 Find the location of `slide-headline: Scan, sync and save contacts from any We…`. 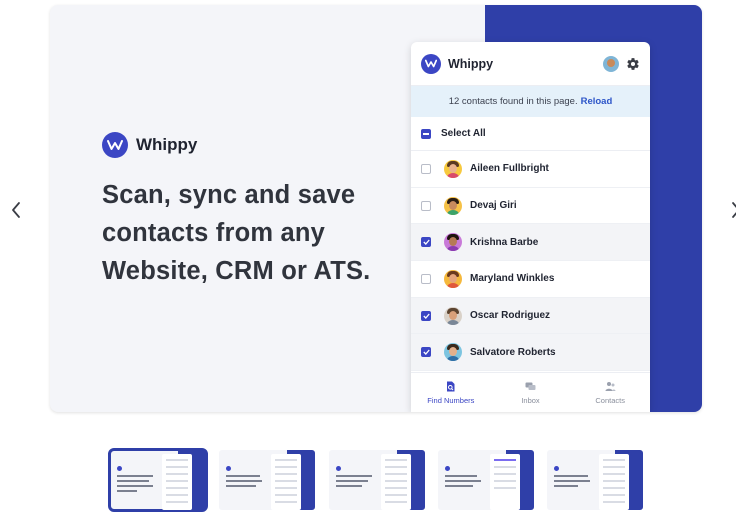

slide-headline: Scan, sync and save contacts from any We… is located at coordinates (236, 233).